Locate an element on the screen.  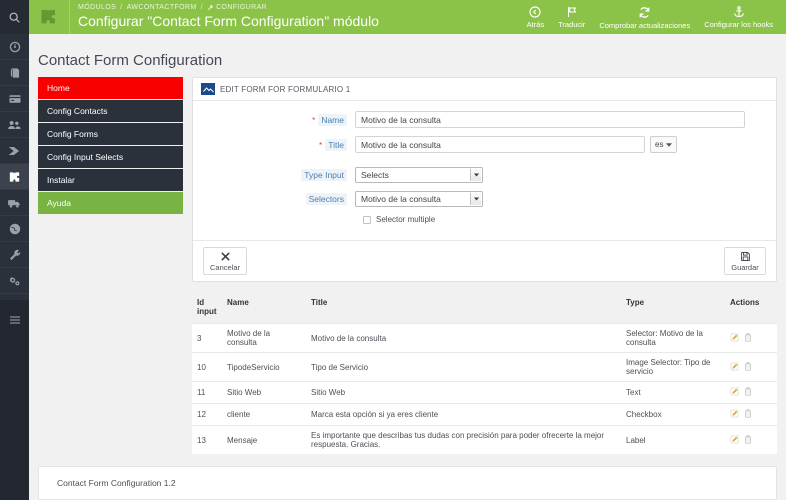
save-button: Guardar is located at coordinates (745, 261).